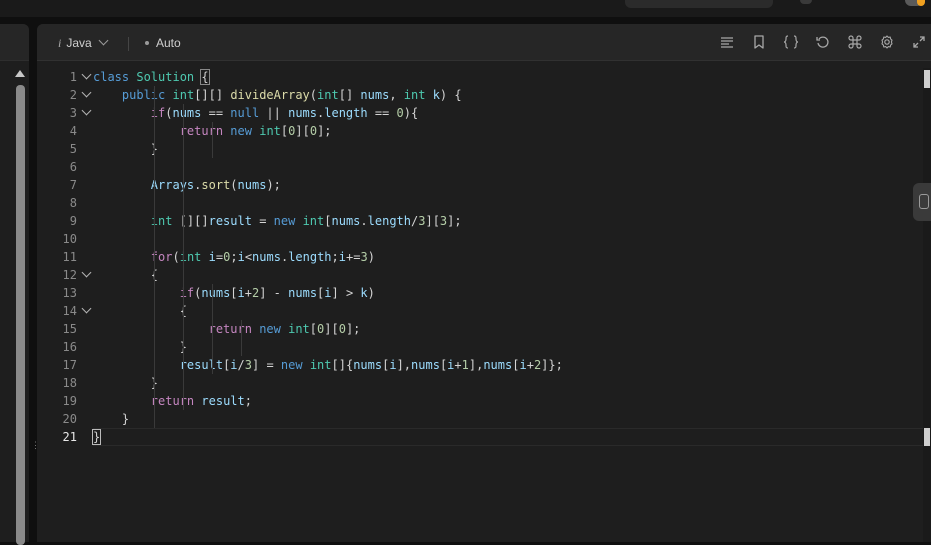 Image resolution: width=931 pixels, height=545 pixels. I want to click on settings-icon, so click(887, 42).